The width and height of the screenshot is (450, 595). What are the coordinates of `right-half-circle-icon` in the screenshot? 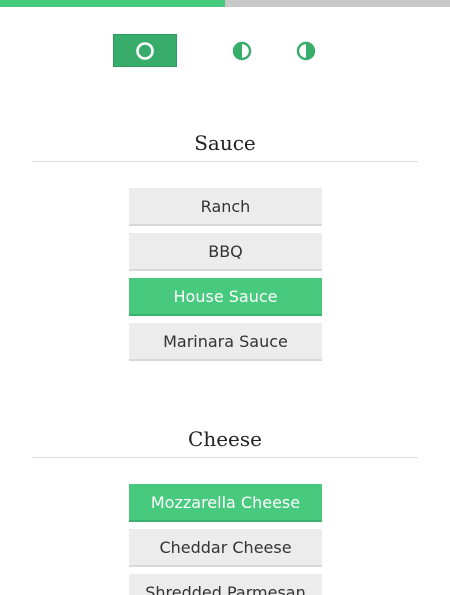 It's located at (306, 50).